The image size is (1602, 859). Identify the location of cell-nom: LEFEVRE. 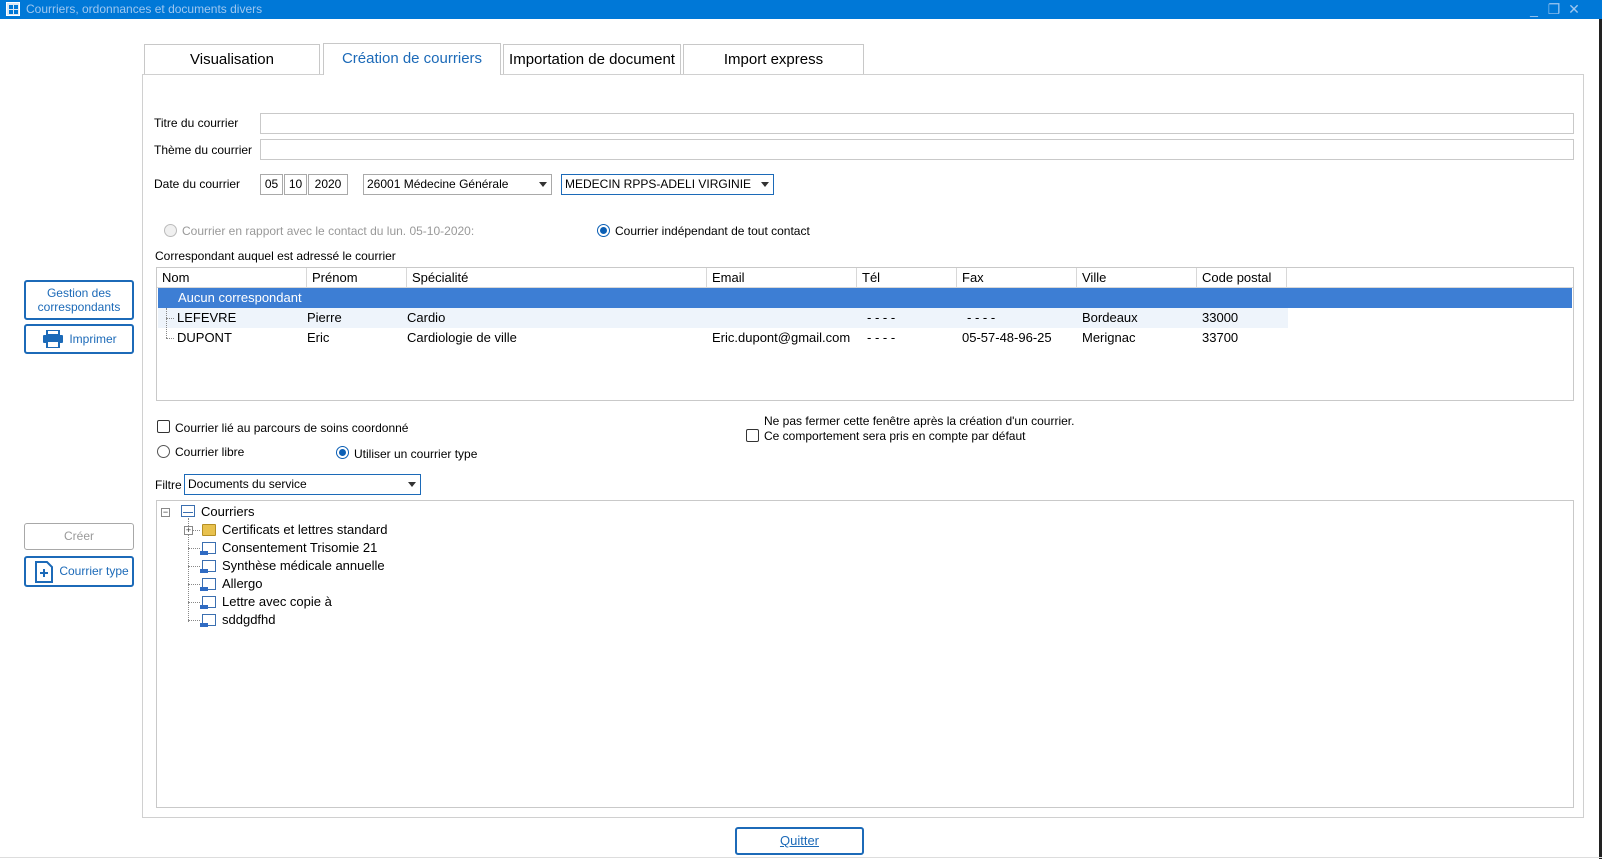
(207, 317).